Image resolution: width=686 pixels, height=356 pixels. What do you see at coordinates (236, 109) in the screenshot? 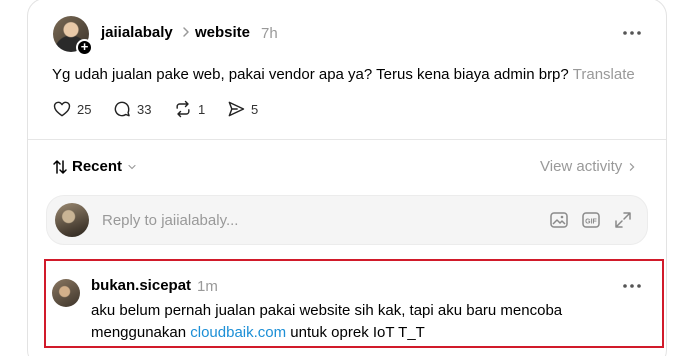
I see `send-icon` at bounding box center [236, 109].